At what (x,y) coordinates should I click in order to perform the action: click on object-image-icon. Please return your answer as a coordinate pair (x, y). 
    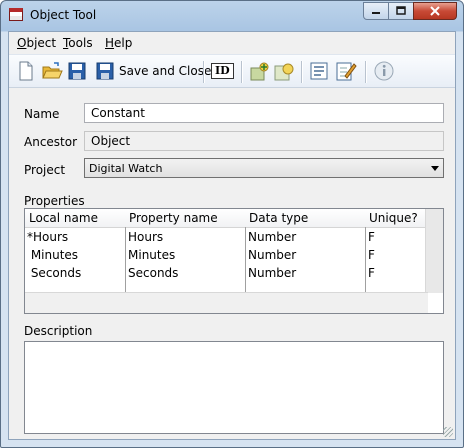
    Looking at the image, I should click on (284, 72).